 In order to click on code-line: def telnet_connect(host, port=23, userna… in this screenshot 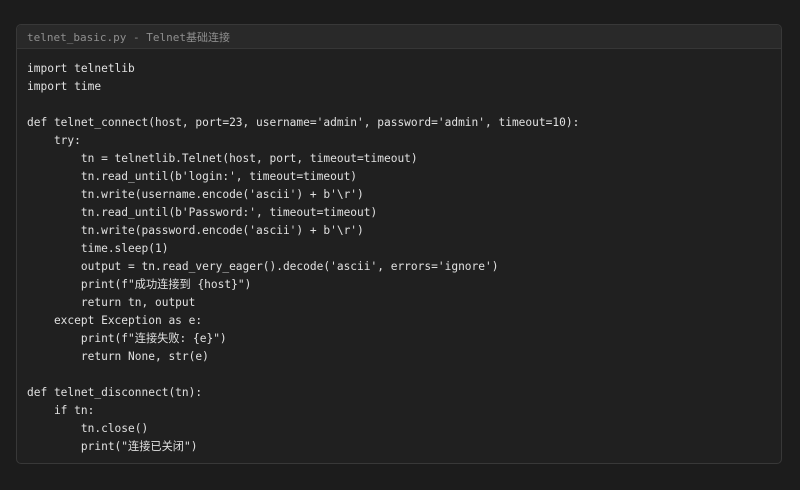, I will do `click(303, 122)`.